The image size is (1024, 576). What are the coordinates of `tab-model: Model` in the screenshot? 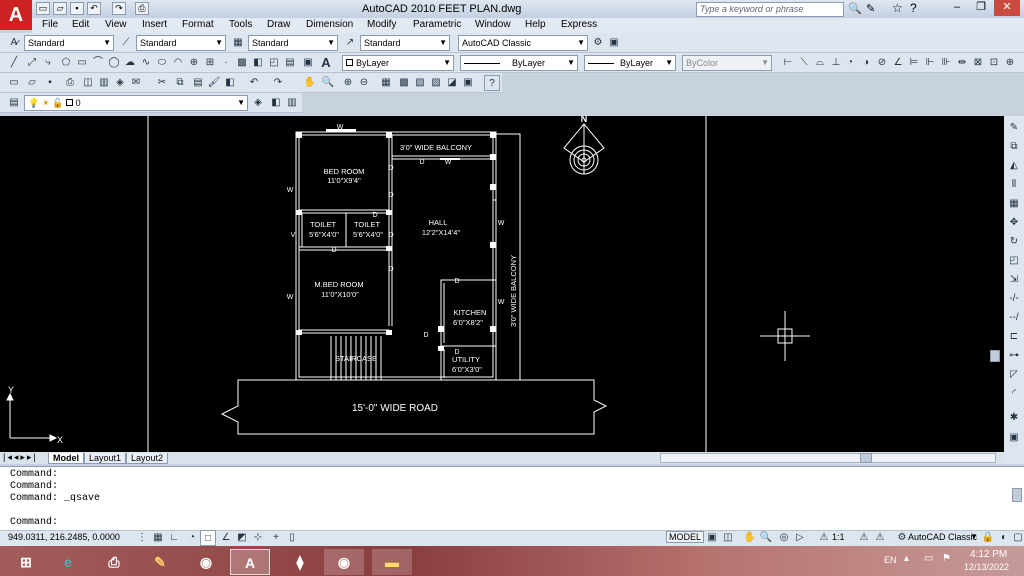 It's located at (66, 458).